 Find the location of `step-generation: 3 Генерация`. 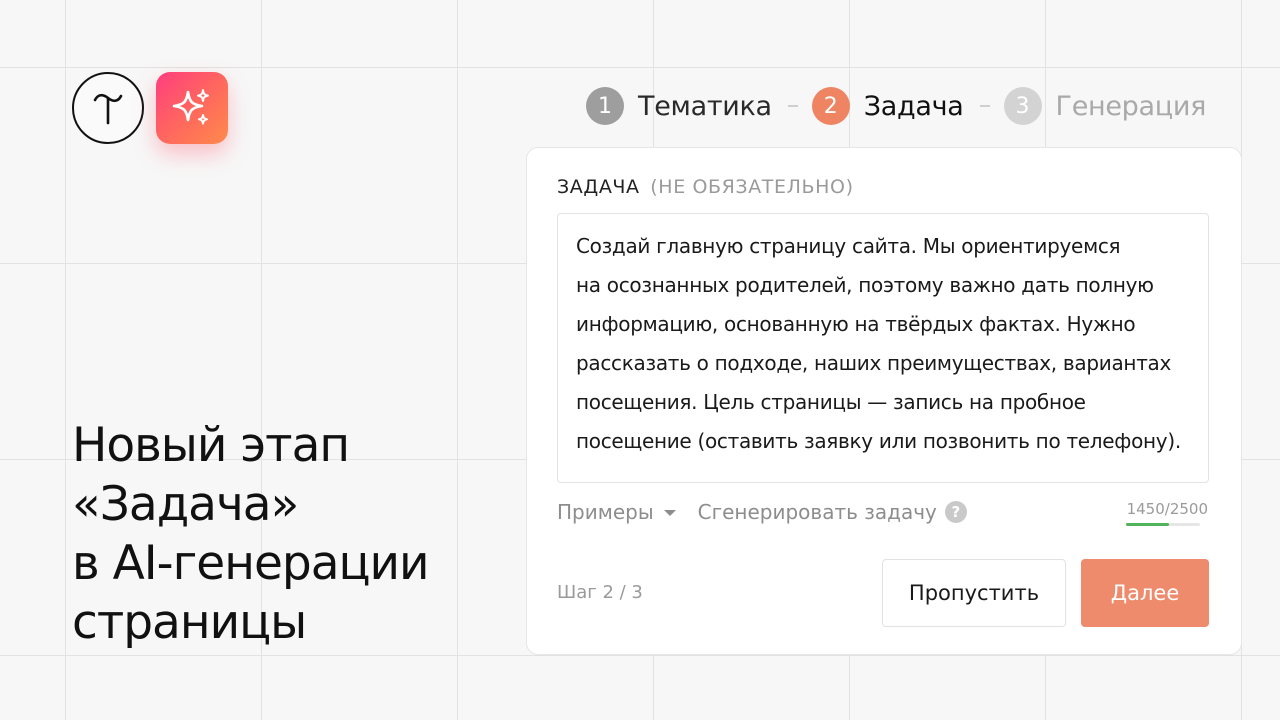

step-generation: 3 Генерация is located at coordinates (1105, 106).